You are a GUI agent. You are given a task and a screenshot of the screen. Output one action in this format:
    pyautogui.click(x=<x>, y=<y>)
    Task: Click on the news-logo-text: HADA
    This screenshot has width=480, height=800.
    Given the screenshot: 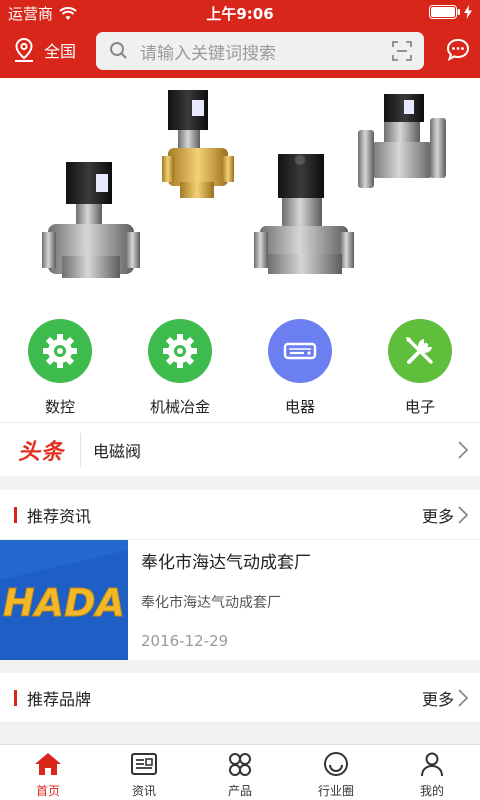 What is the action you would take?
    pyautogui.click(x=64, y=603)
    